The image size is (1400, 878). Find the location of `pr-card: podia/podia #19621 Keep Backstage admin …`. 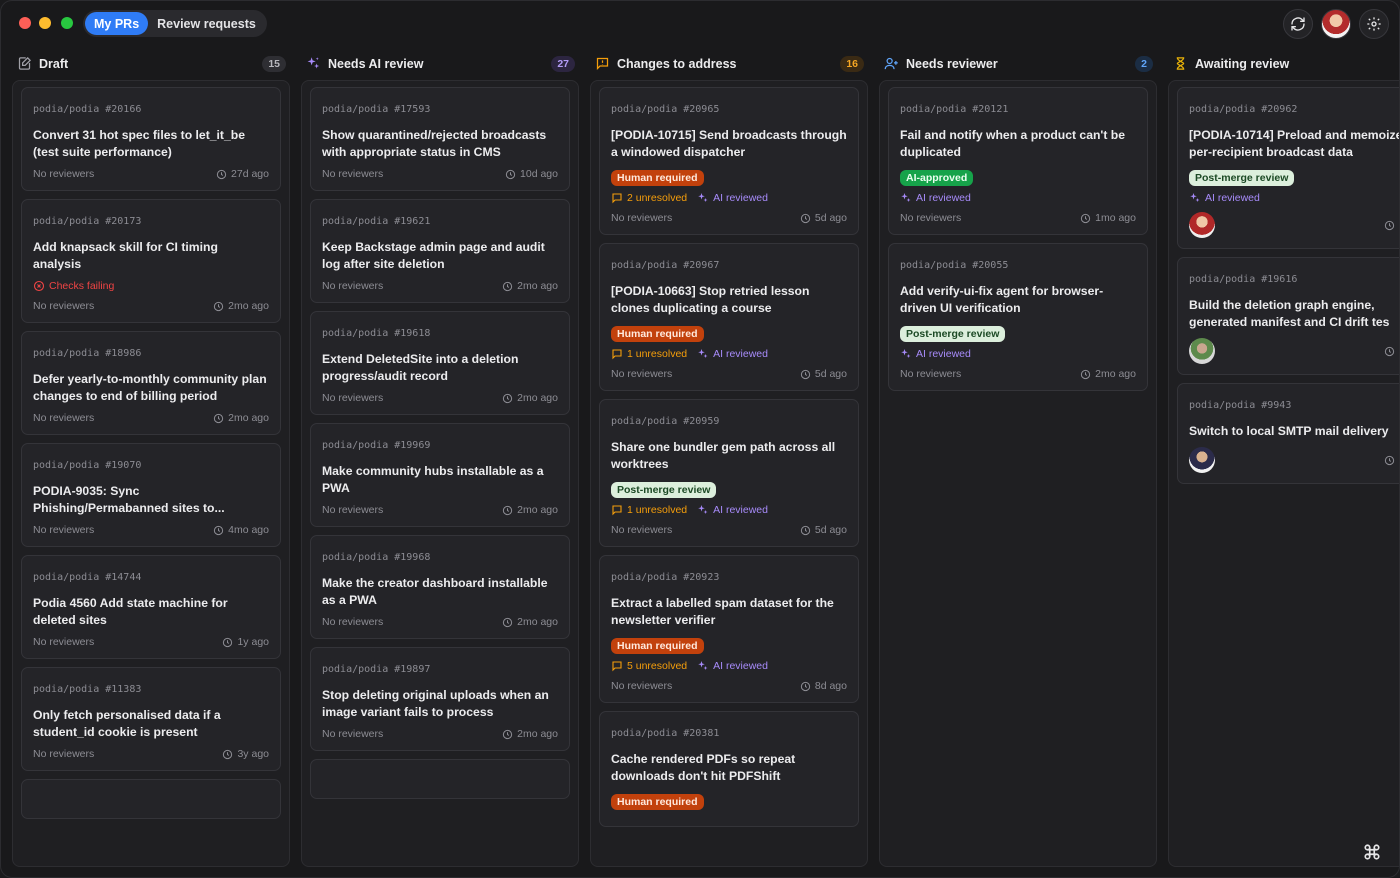

pr-card: podia/podia #19621 Keep Backstage admin … is located at coordinates (440, 251).